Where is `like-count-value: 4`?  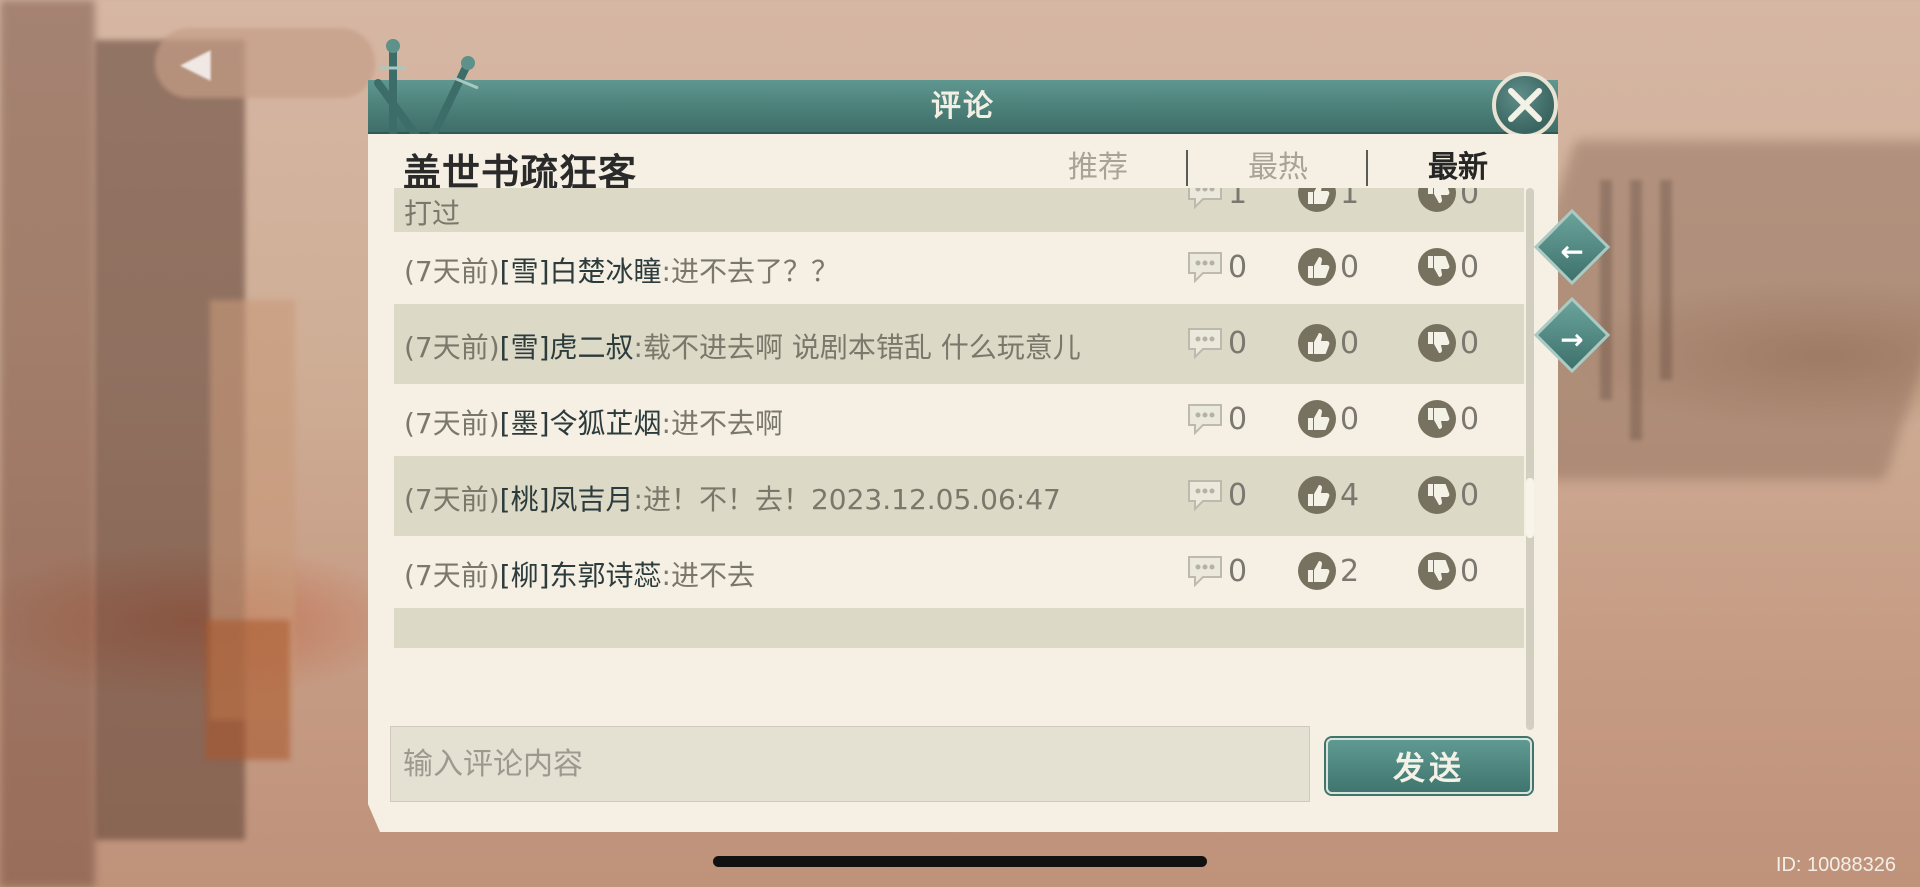
like-count-value: 4 is located at coordinates (1350, 495).